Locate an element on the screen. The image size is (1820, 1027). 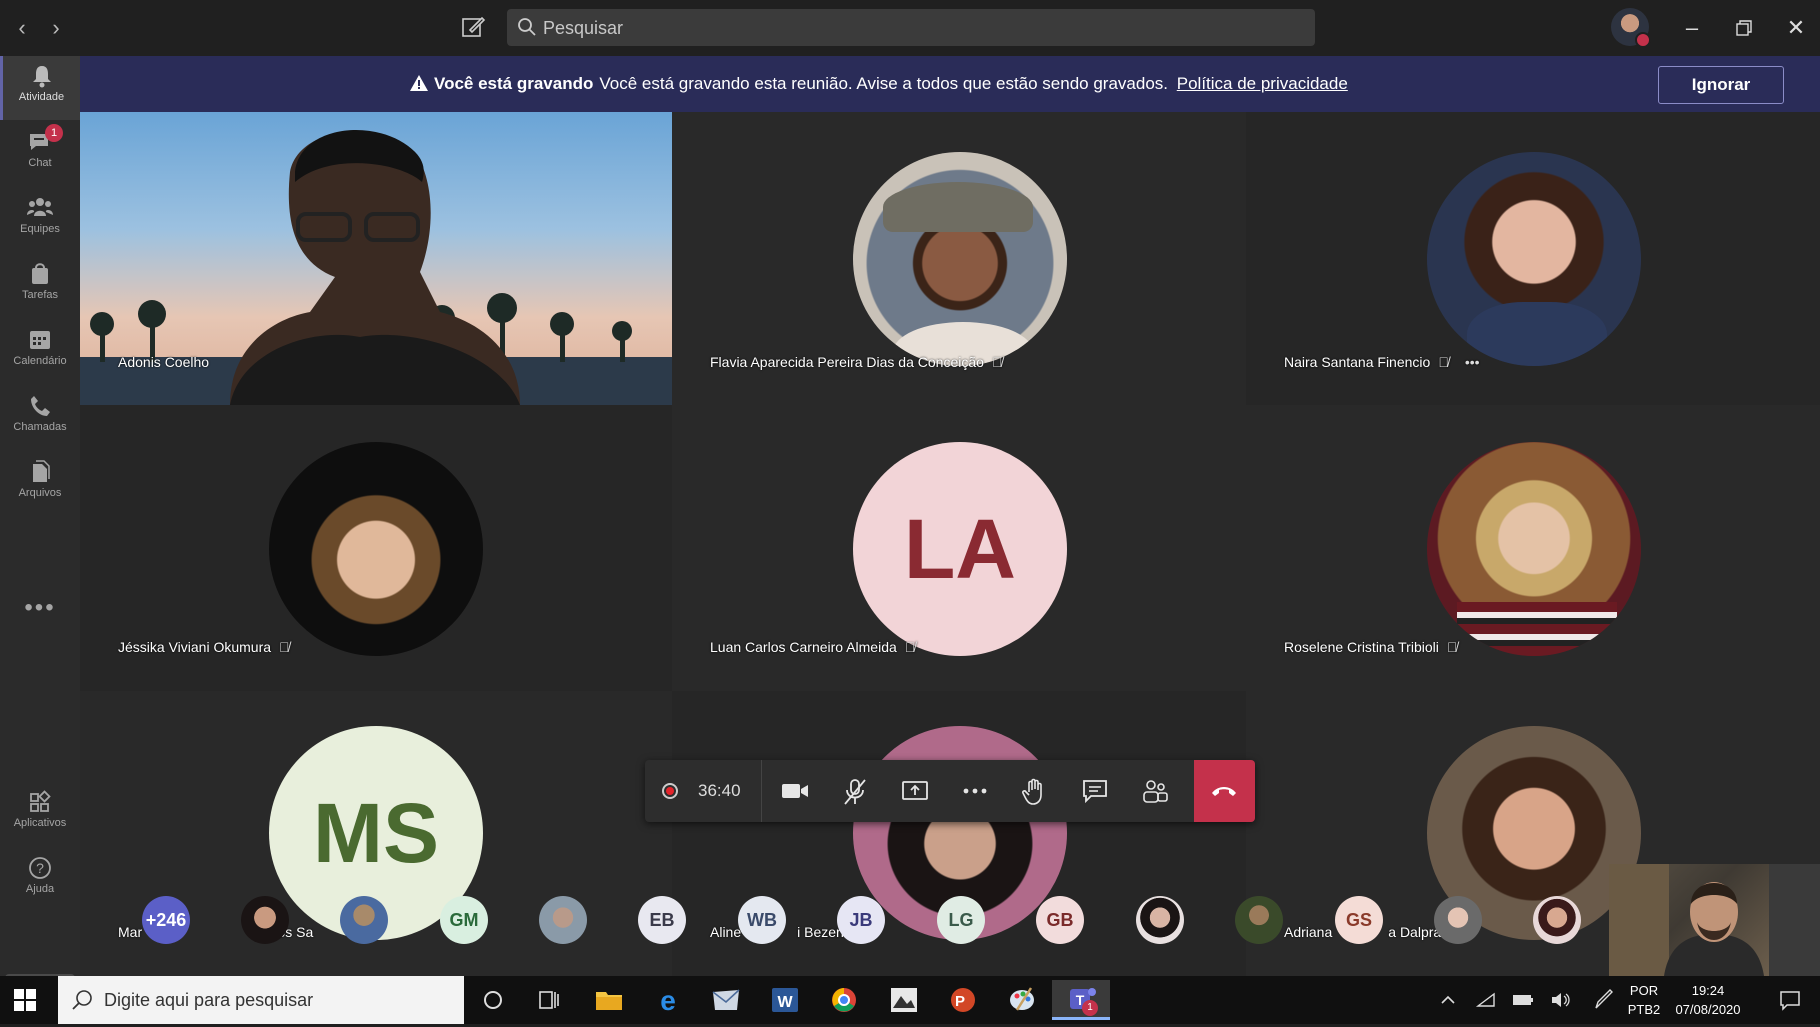
video-tile-luan: LA Luan Carlos Carneiro Almeida 🎙̸ is located at coordinates (959, 548).